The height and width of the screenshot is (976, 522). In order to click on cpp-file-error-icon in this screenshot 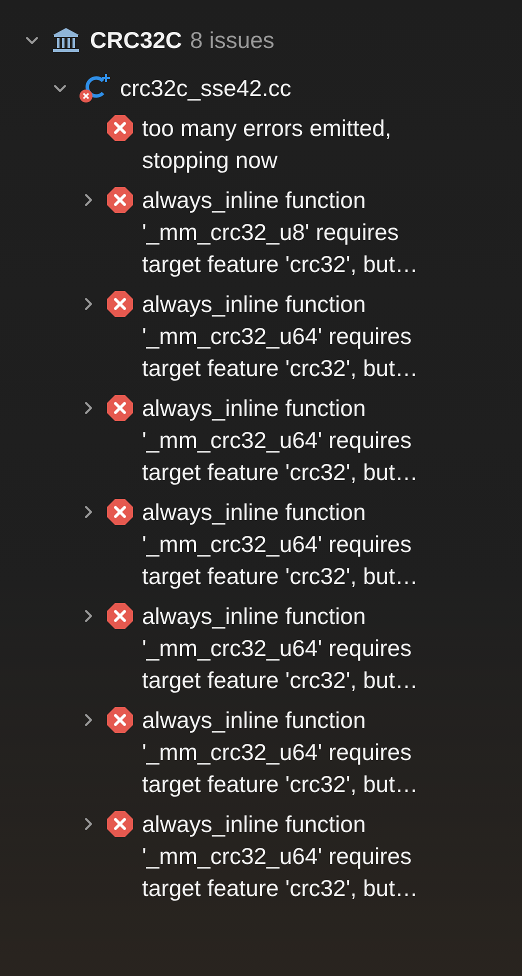, I will do `click(95, 88)`.